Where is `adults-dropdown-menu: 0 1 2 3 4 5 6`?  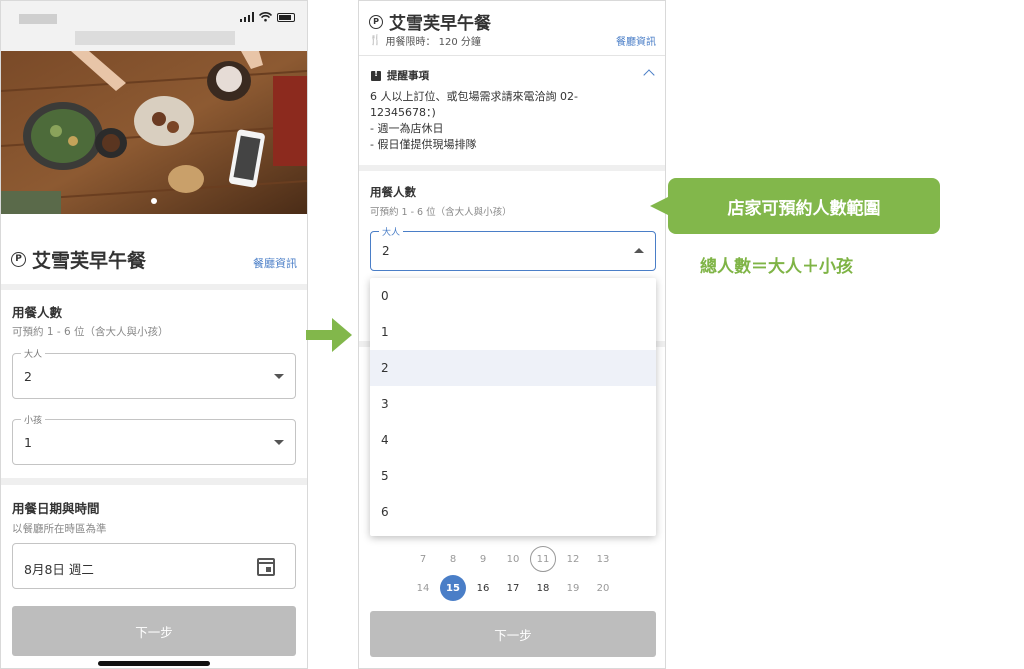 adults-dropdown-menu: 0 1 2 3 4 5 6 is located at coordinates (513, 407).